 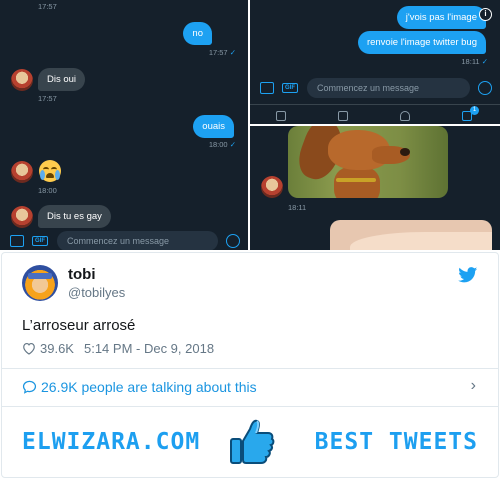 What do you see at coordinates (149, 387) in the screenshot?
I see `conversation-text: 26.9K people are talking about this` at bounding box center [149, 387].